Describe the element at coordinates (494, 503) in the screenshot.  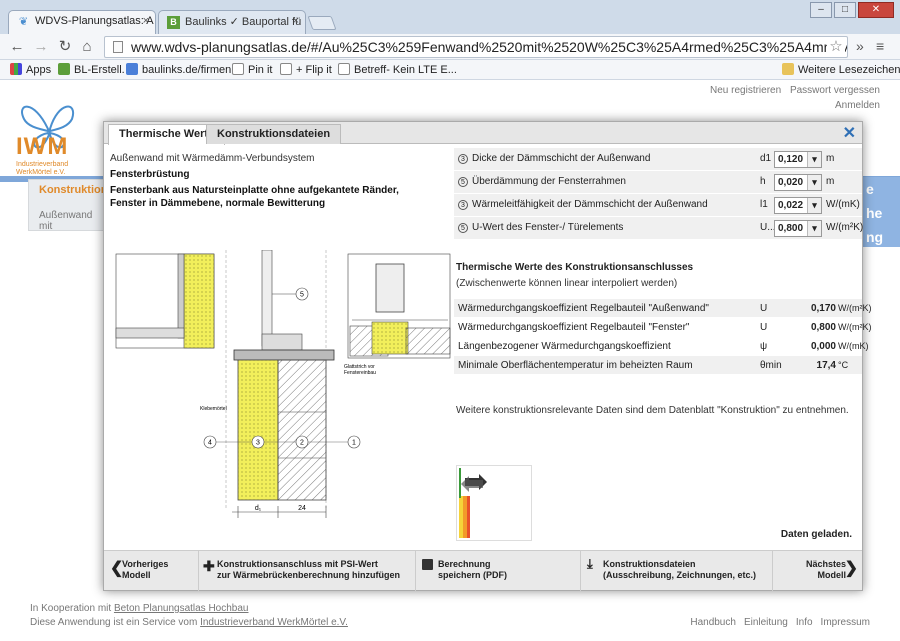
I see `thermal-preview` at that location.